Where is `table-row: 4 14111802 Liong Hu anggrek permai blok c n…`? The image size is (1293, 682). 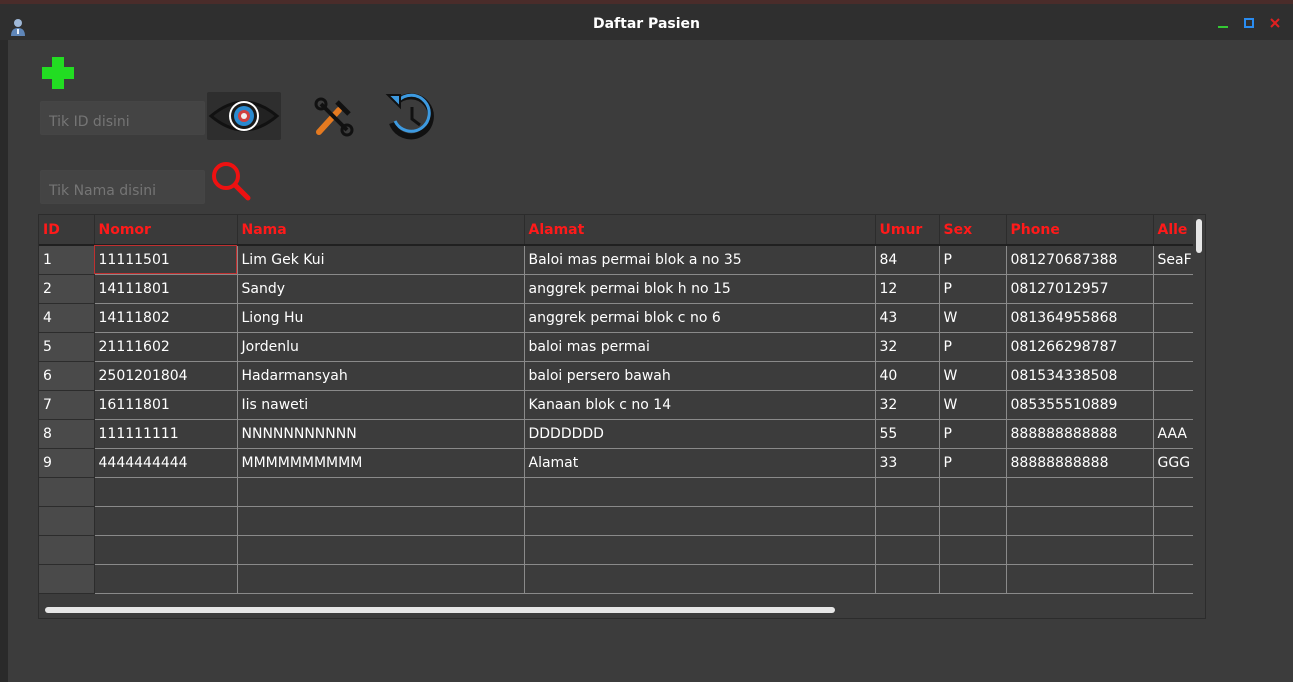 table-row: 4 14111802 Liong Hu anggrek permai blok c n… is located at coordinates (616, 318).